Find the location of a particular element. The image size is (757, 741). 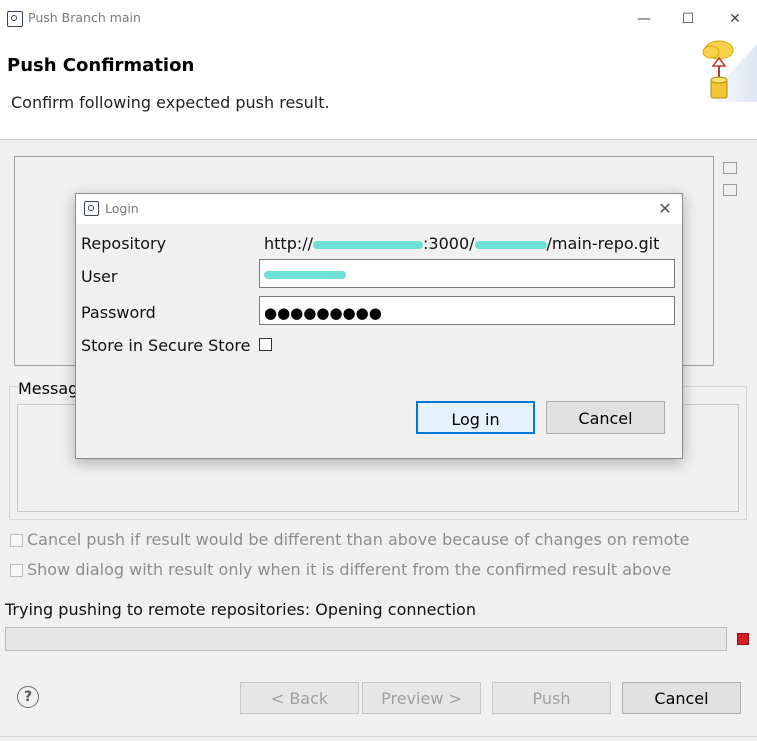

repository-label: Repository is located at coordinates (124, 243).